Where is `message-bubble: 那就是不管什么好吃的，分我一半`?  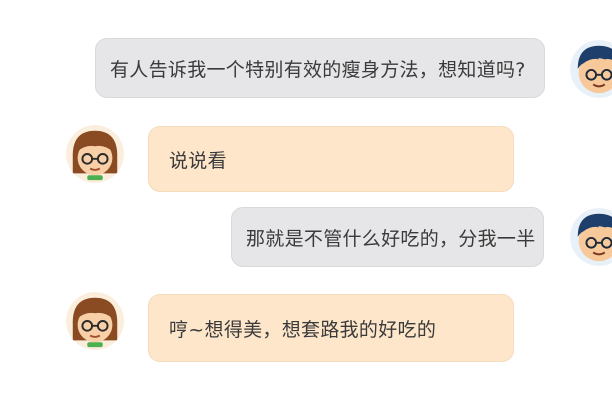 message-bubble: 那就是不管什么好吃的，分我一半 is located at coordinates (387, 237).